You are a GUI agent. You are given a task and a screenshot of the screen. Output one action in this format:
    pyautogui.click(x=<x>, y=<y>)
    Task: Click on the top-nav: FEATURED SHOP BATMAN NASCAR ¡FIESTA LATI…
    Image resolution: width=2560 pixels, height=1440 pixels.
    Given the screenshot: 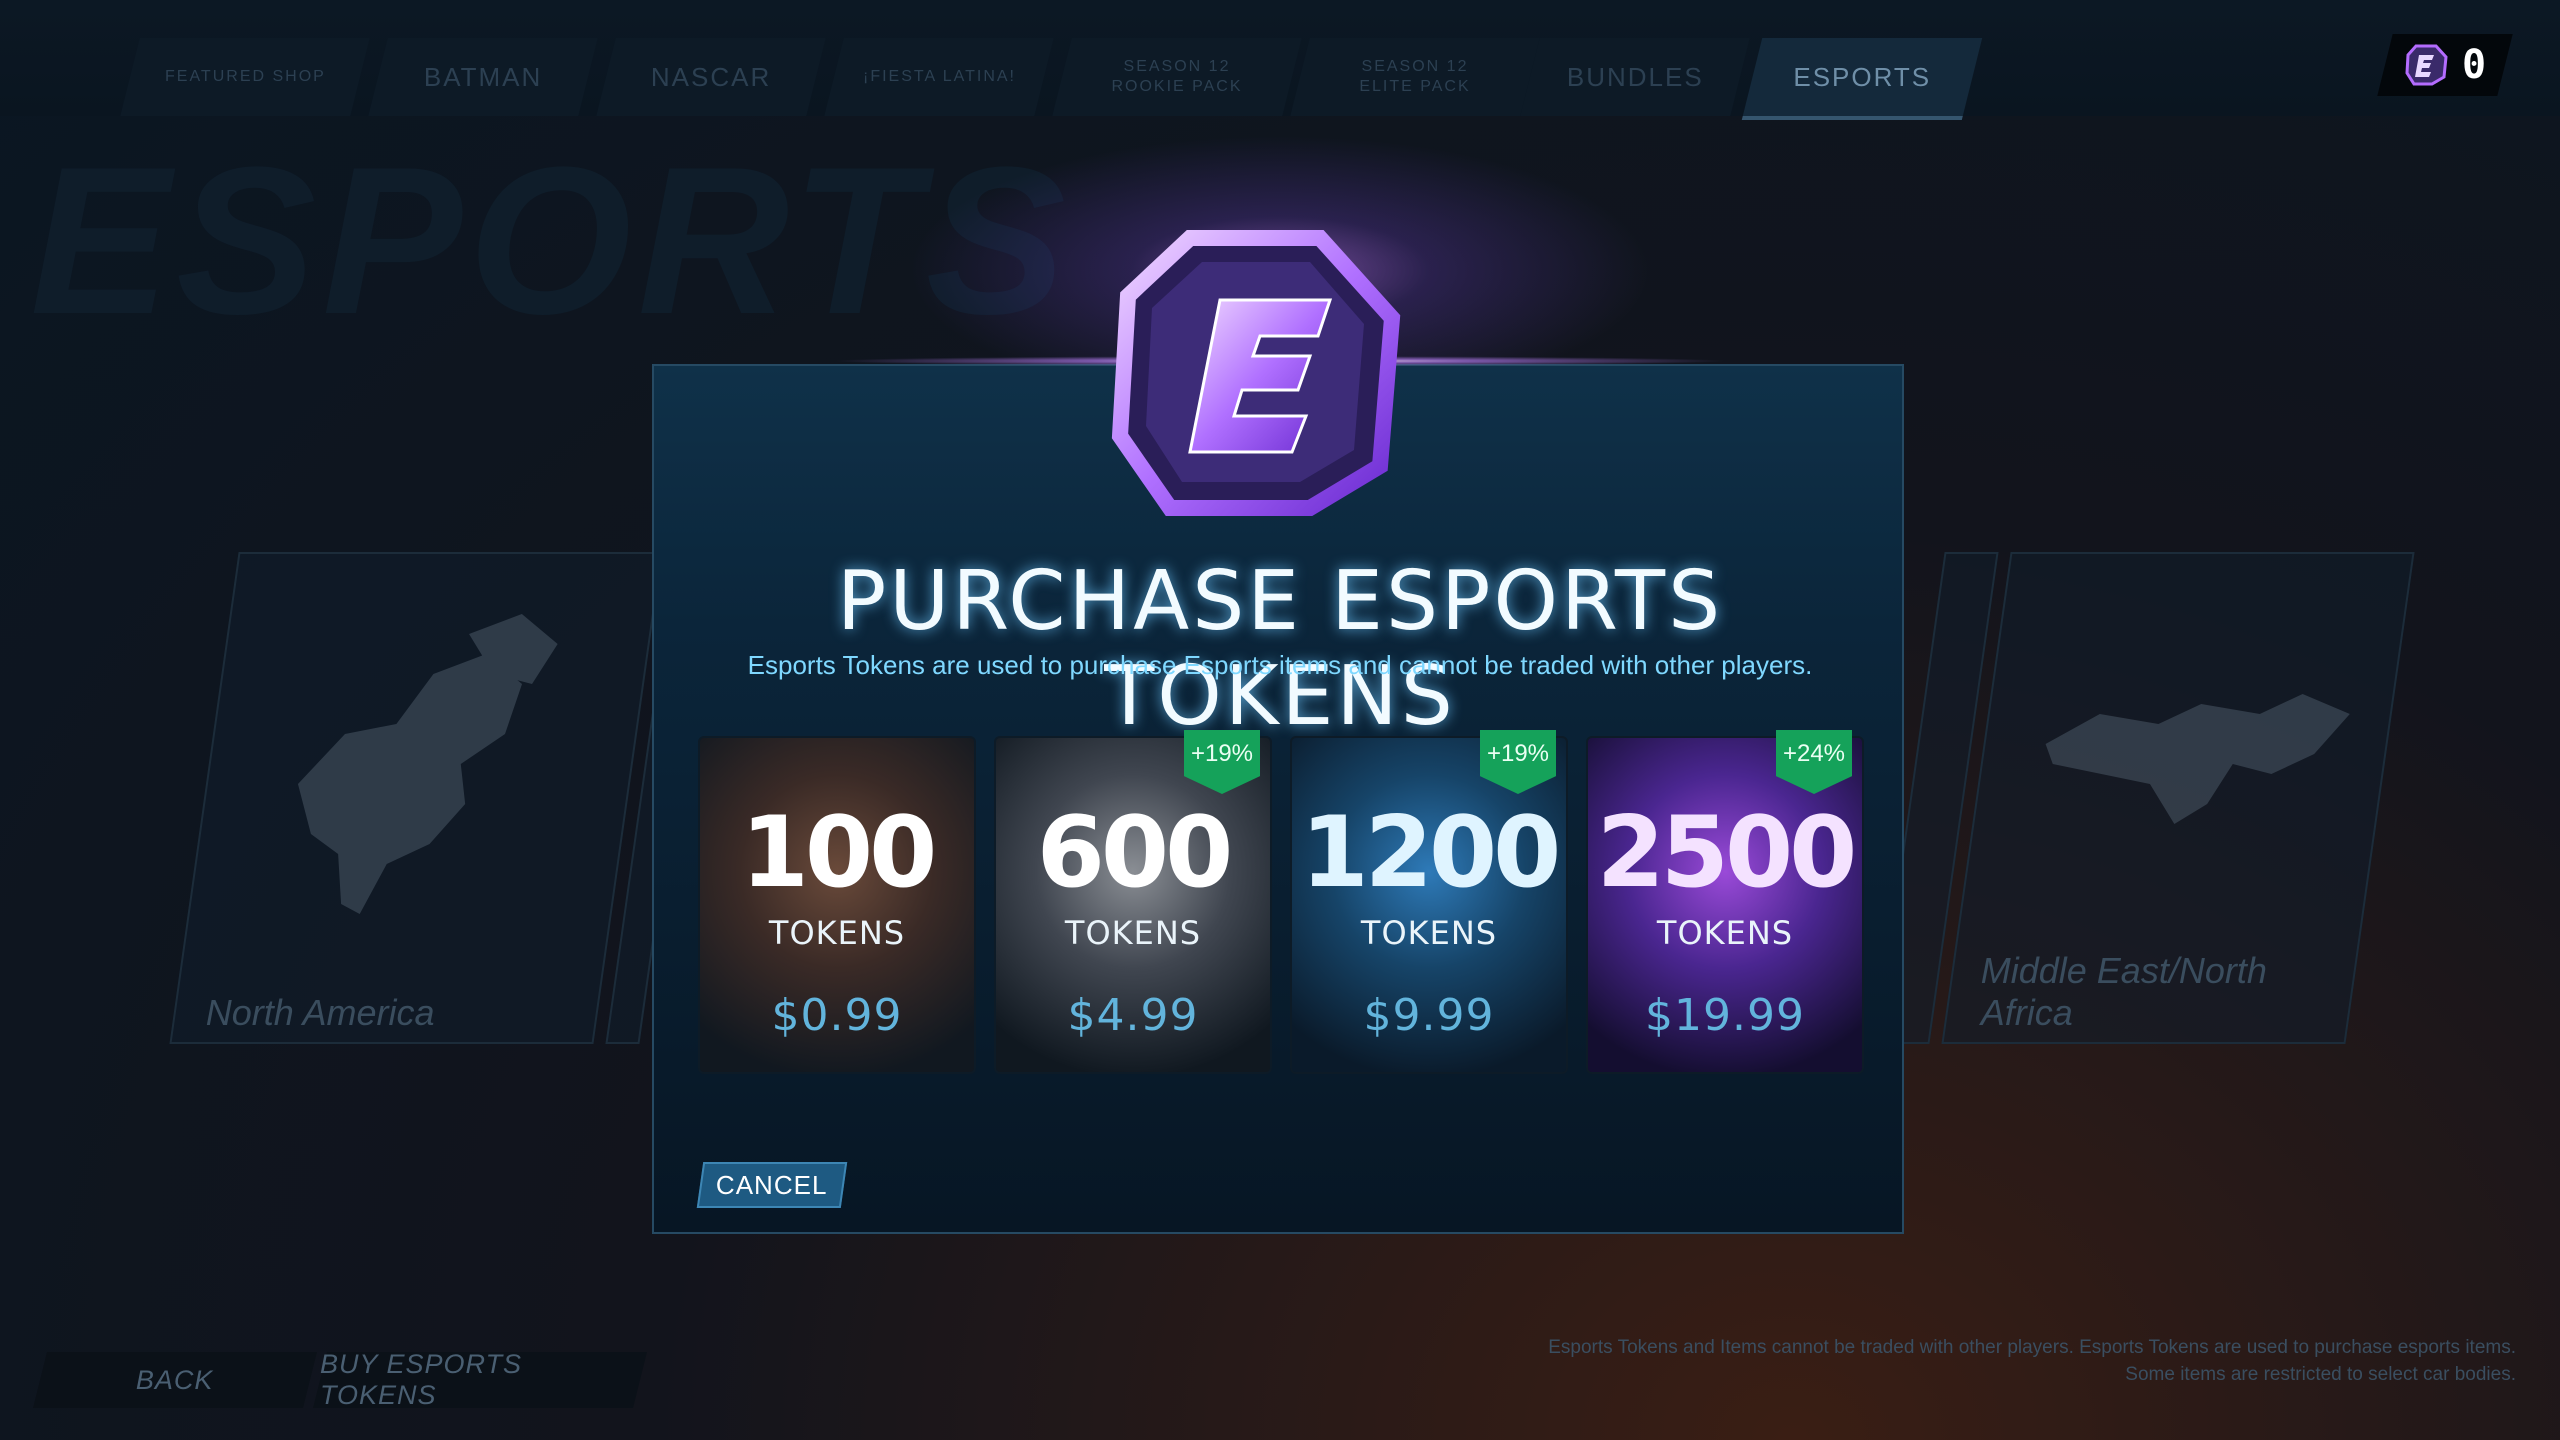 What is the action you would take?
    pyautogui.click(x=1280, y=60)
    